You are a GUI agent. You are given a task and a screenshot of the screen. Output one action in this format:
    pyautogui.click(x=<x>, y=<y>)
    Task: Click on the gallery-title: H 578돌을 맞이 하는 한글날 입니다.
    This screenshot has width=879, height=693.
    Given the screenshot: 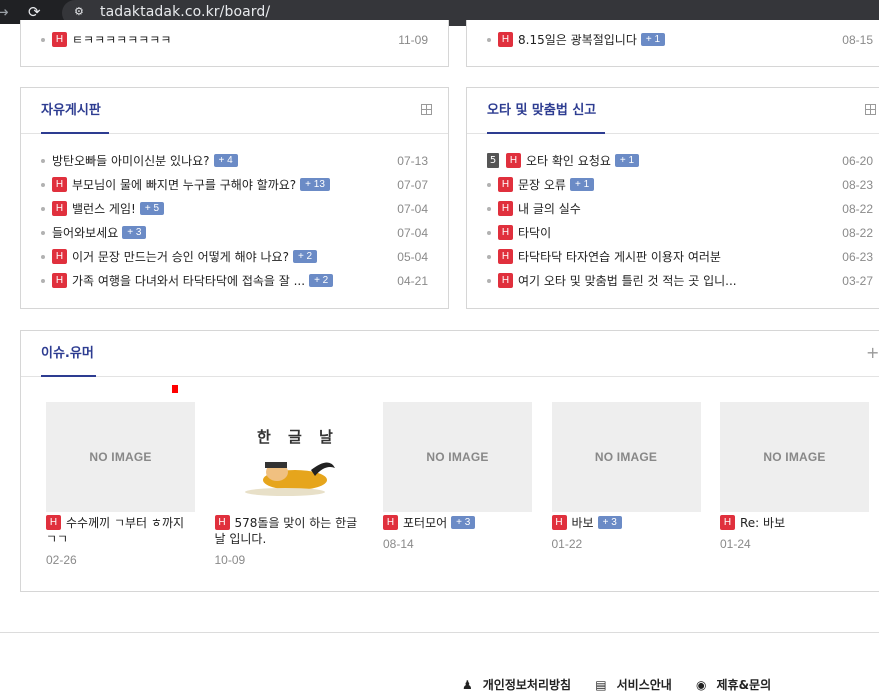 What is the action you would take?
    pyautogui.click(x=289, y=531)
    